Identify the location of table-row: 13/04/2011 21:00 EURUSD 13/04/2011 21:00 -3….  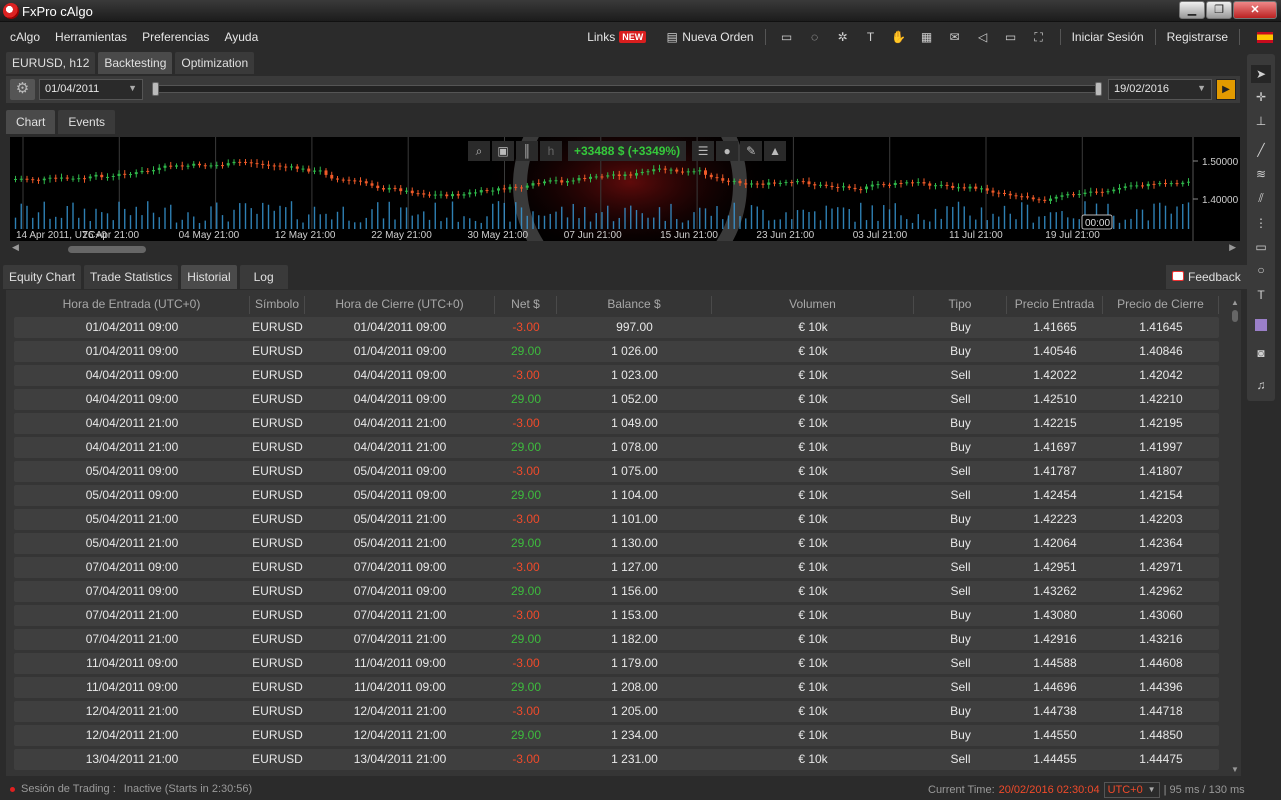
(616, 759).